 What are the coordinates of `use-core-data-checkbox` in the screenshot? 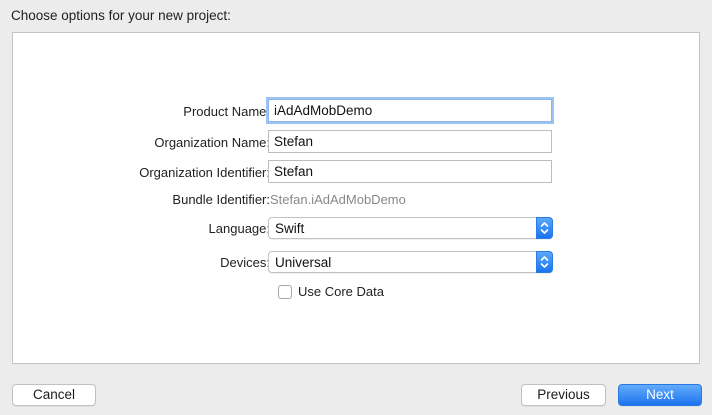 It's located at (285, 291).